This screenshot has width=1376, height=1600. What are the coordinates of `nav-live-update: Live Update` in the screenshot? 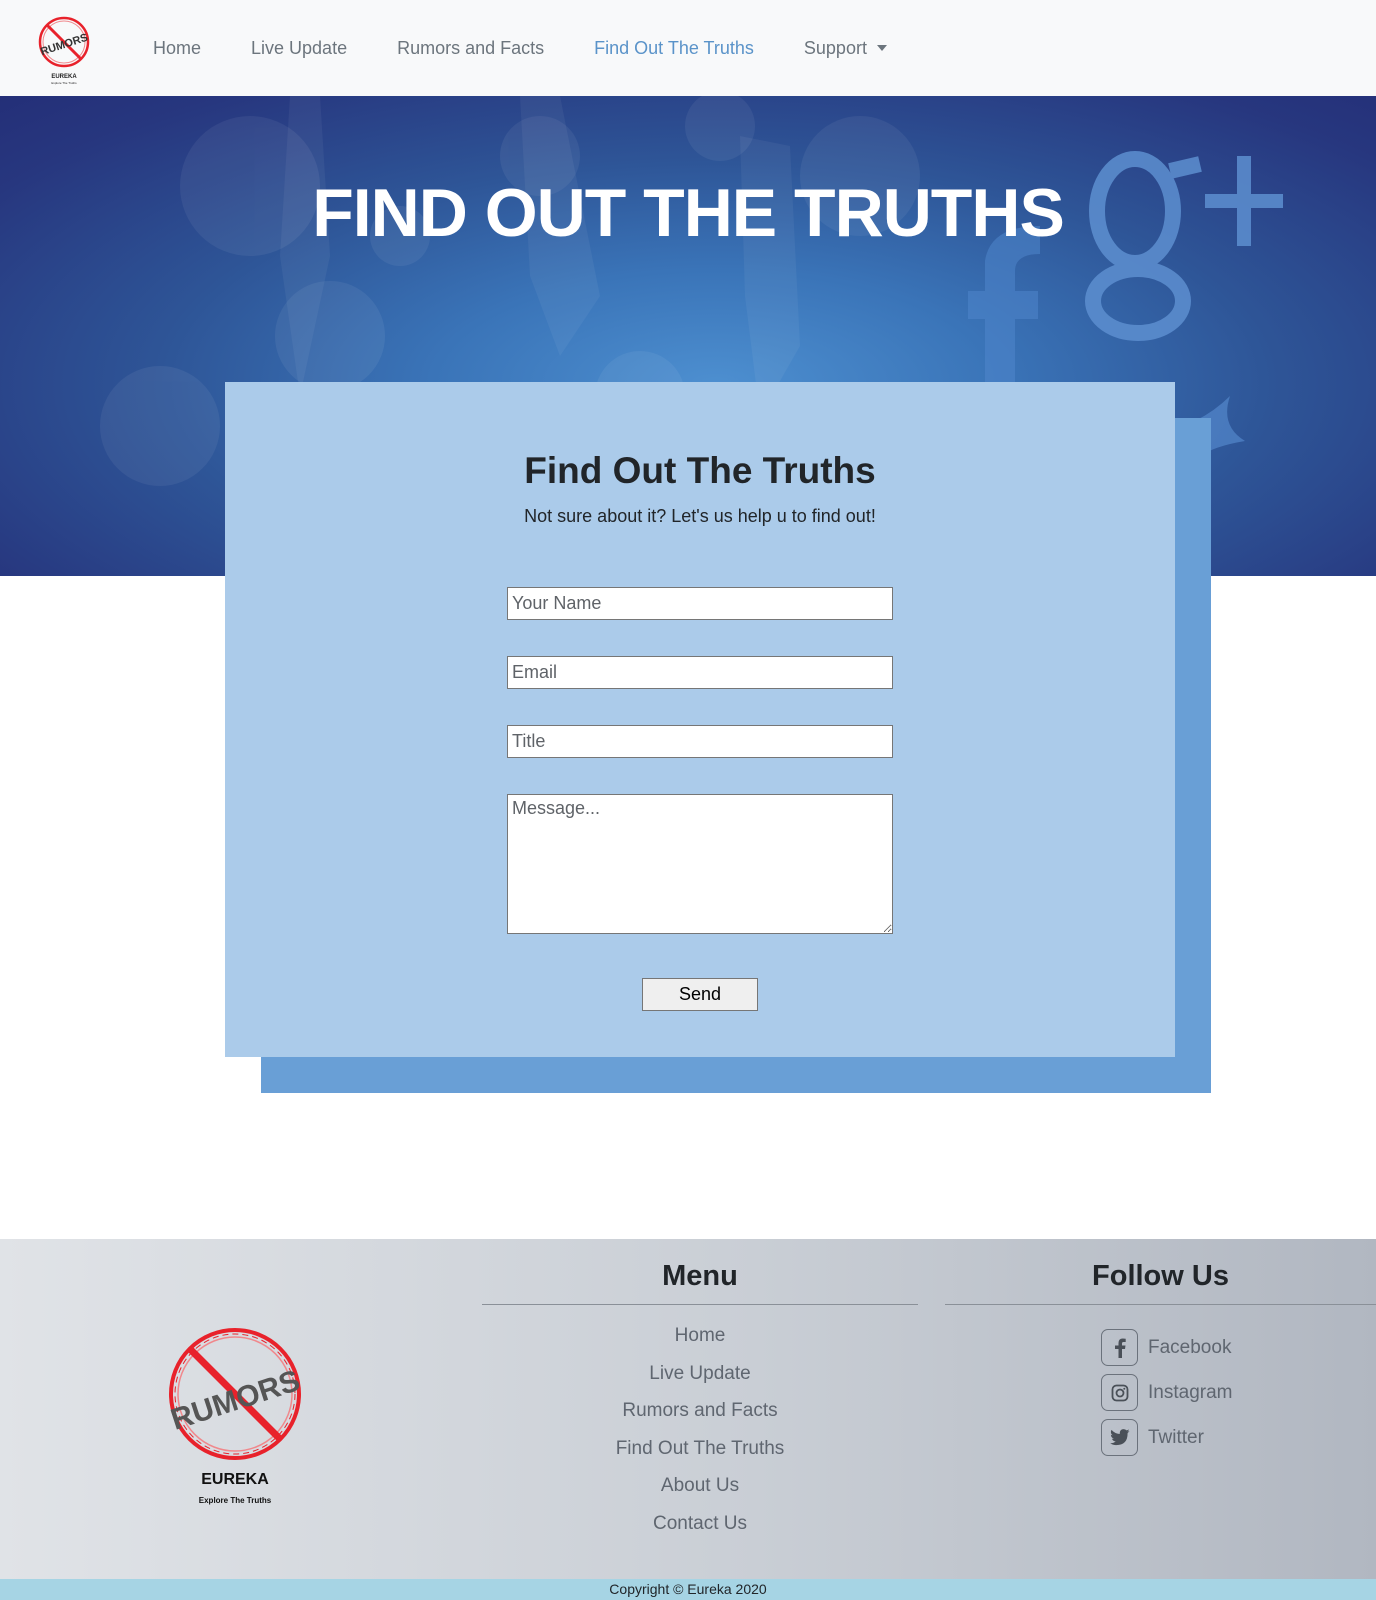 It's located at (299, 48).